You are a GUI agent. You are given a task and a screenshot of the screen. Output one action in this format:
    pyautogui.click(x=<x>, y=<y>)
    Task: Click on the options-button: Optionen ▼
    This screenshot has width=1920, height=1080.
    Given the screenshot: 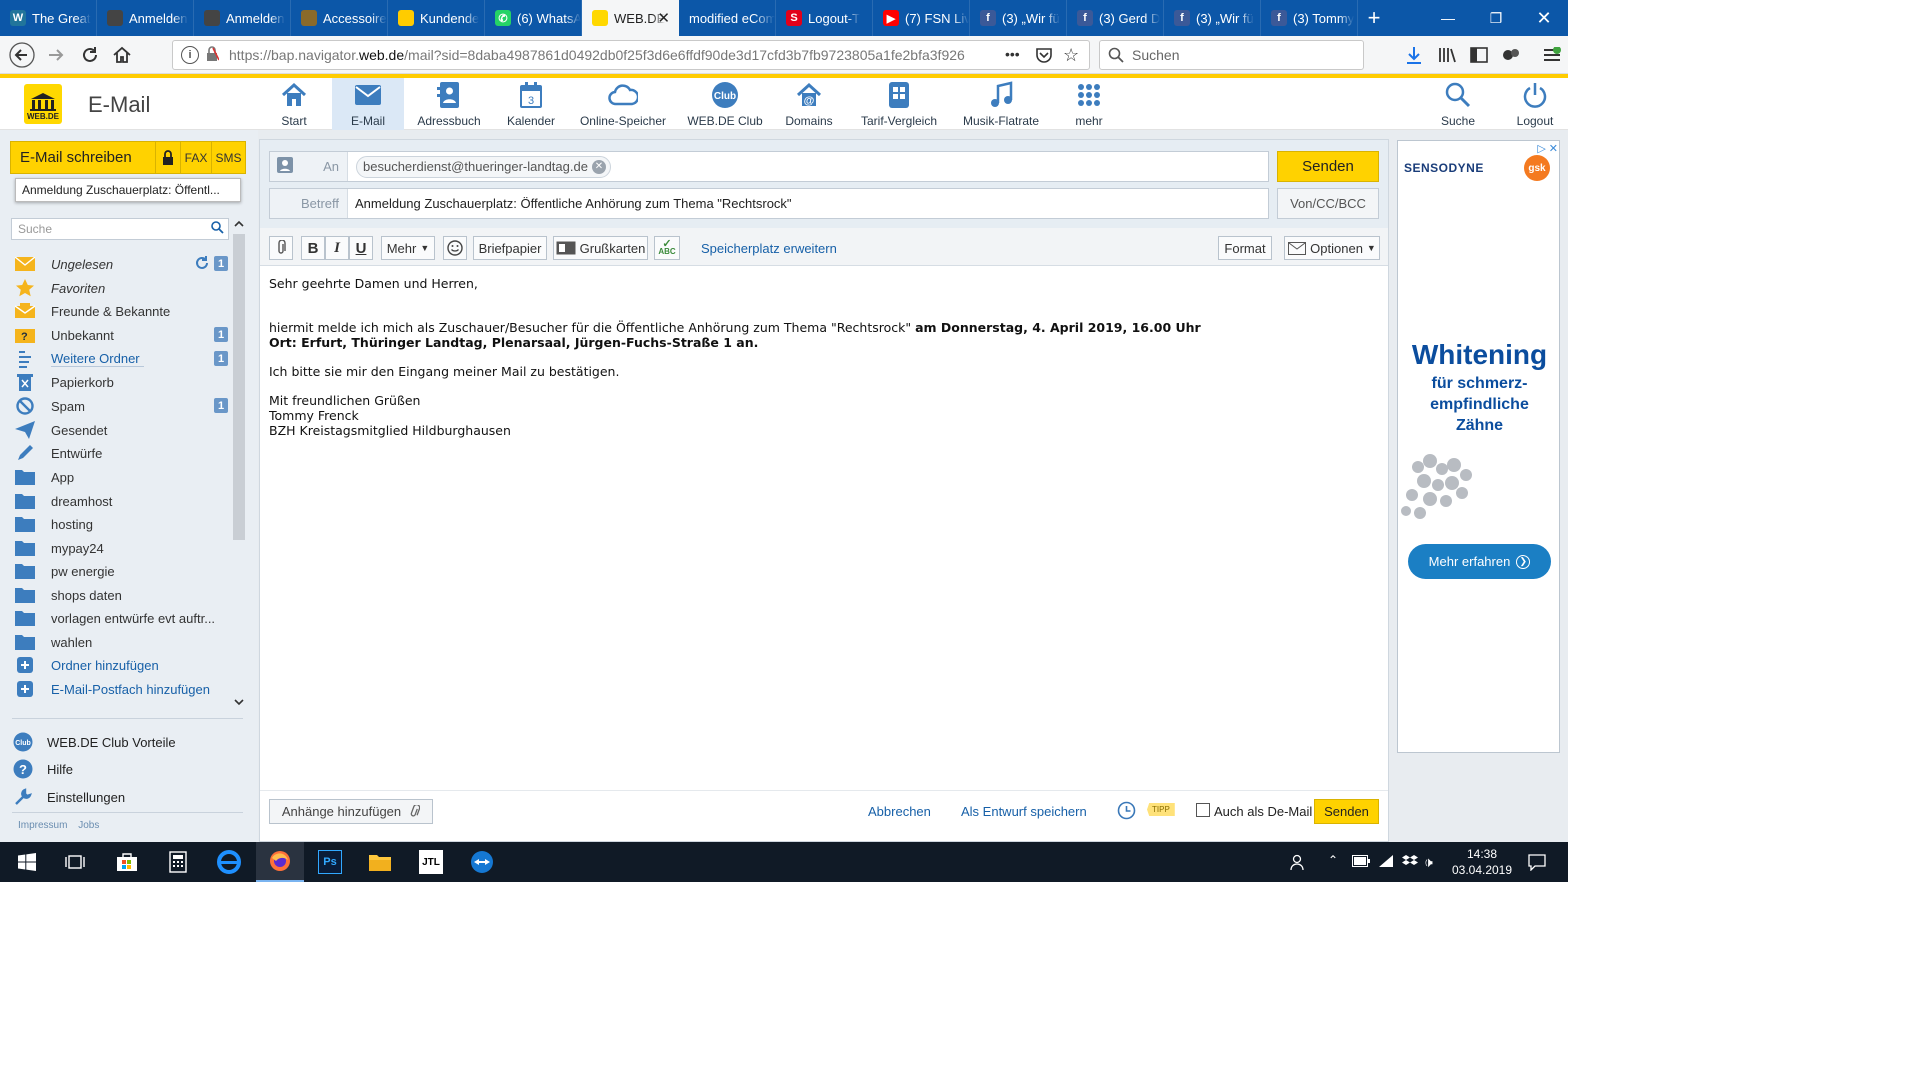 What is the action you would take?
    pyautogui.click(x=1332, y=248)
    